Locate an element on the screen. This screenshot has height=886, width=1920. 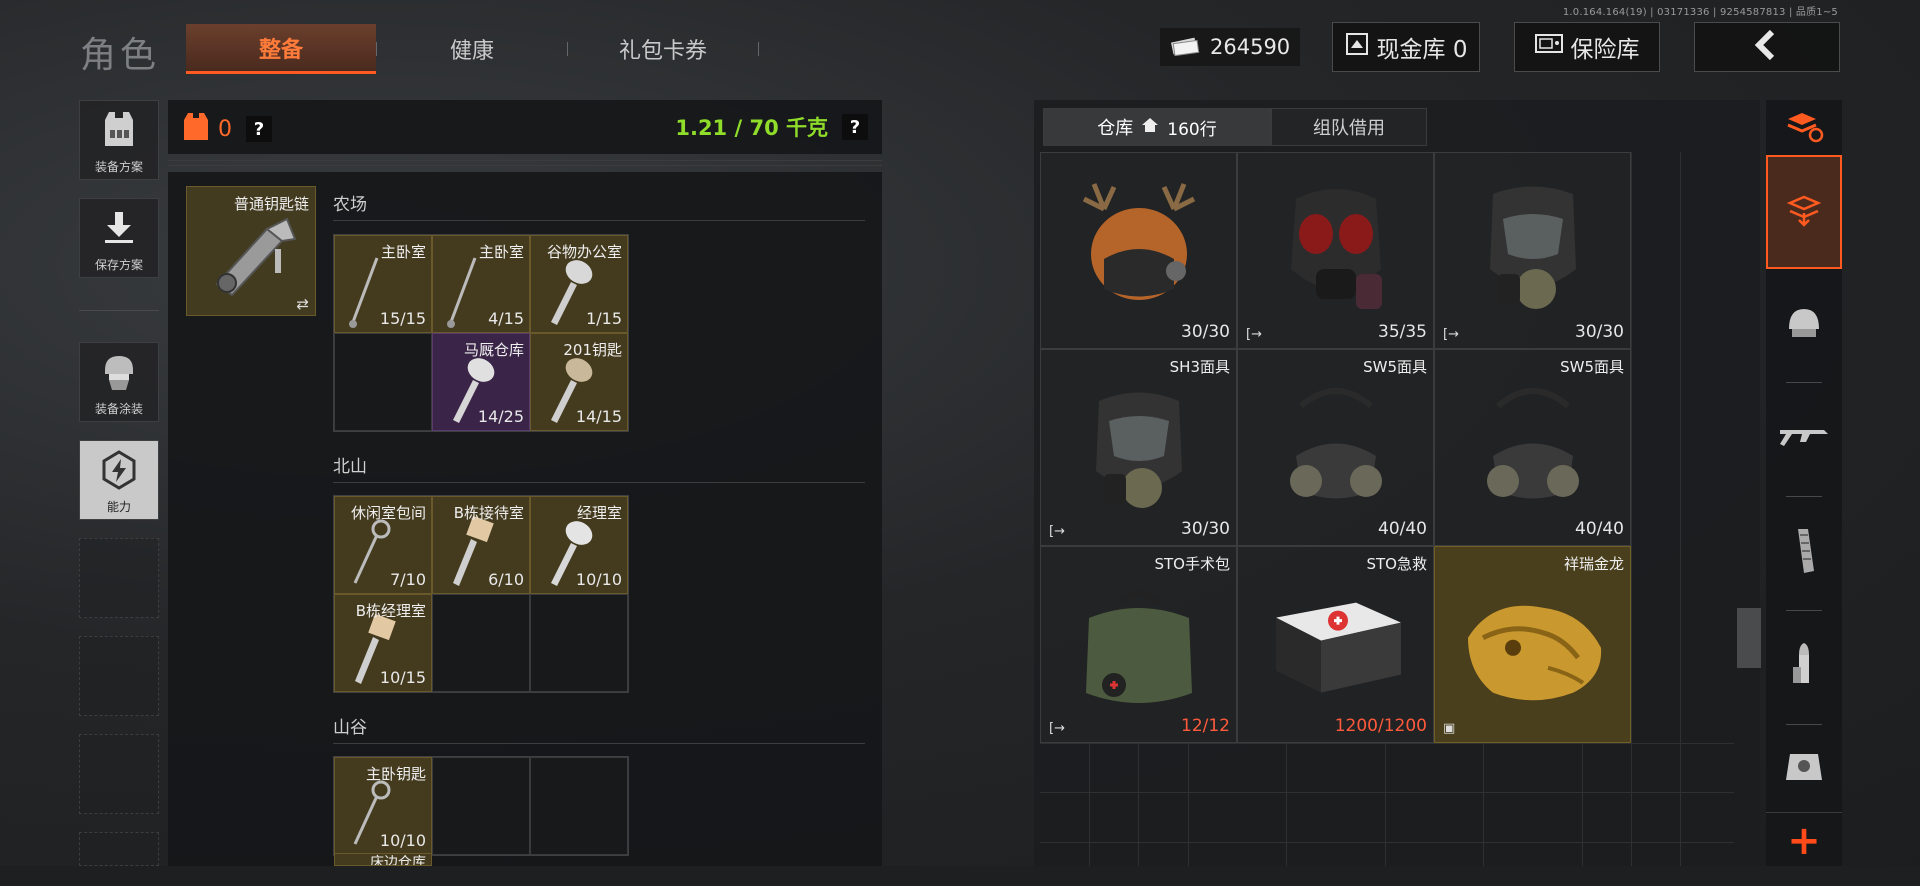
tab-warehouse: 仓库 160行 is located at coordinates (1157, 127).